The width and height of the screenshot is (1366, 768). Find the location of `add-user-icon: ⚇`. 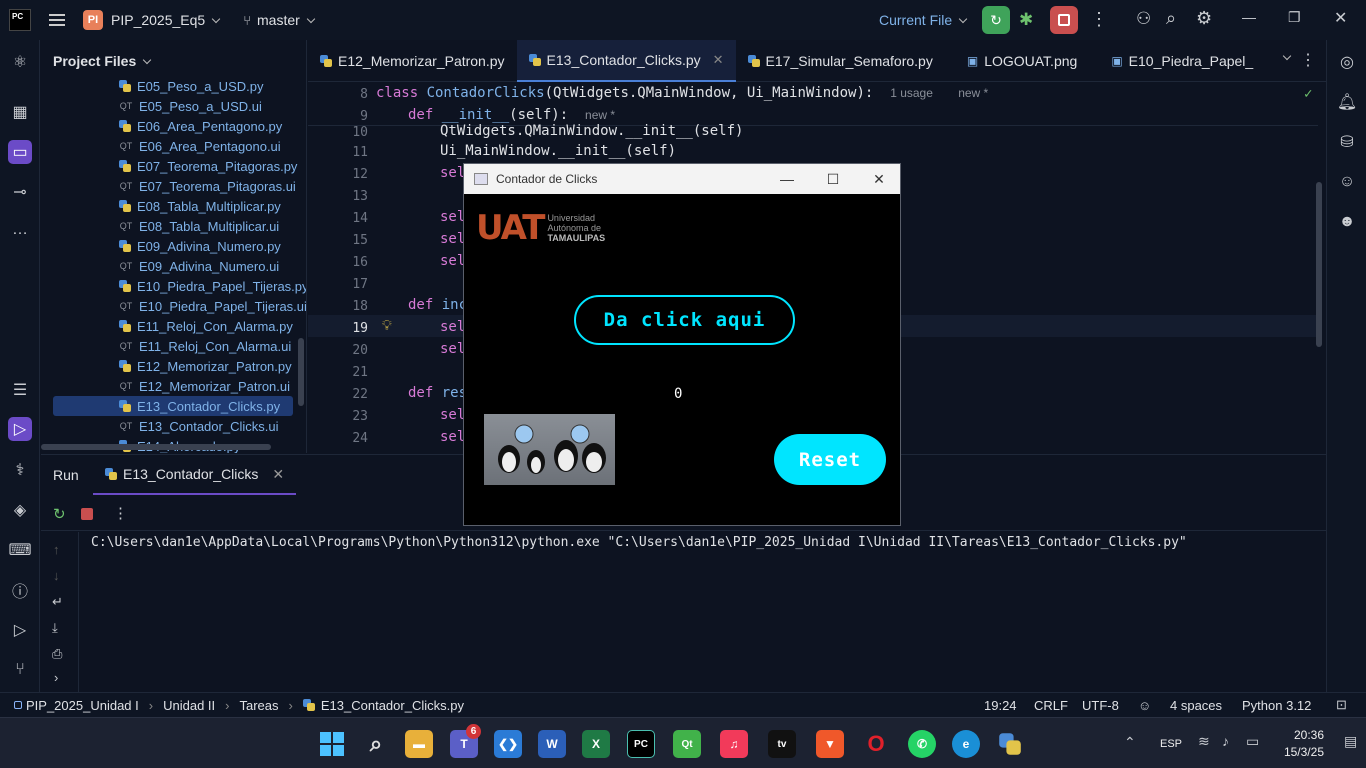

add-user-icon: ⚇ is located at coordinates (1143, 19).